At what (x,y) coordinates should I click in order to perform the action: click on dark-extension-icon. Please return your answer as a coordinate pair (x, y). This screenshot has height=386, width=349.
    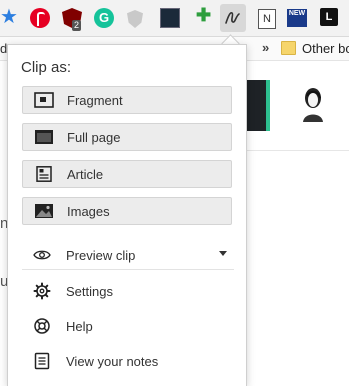
    Looking at the image, I should click on (170, 18).